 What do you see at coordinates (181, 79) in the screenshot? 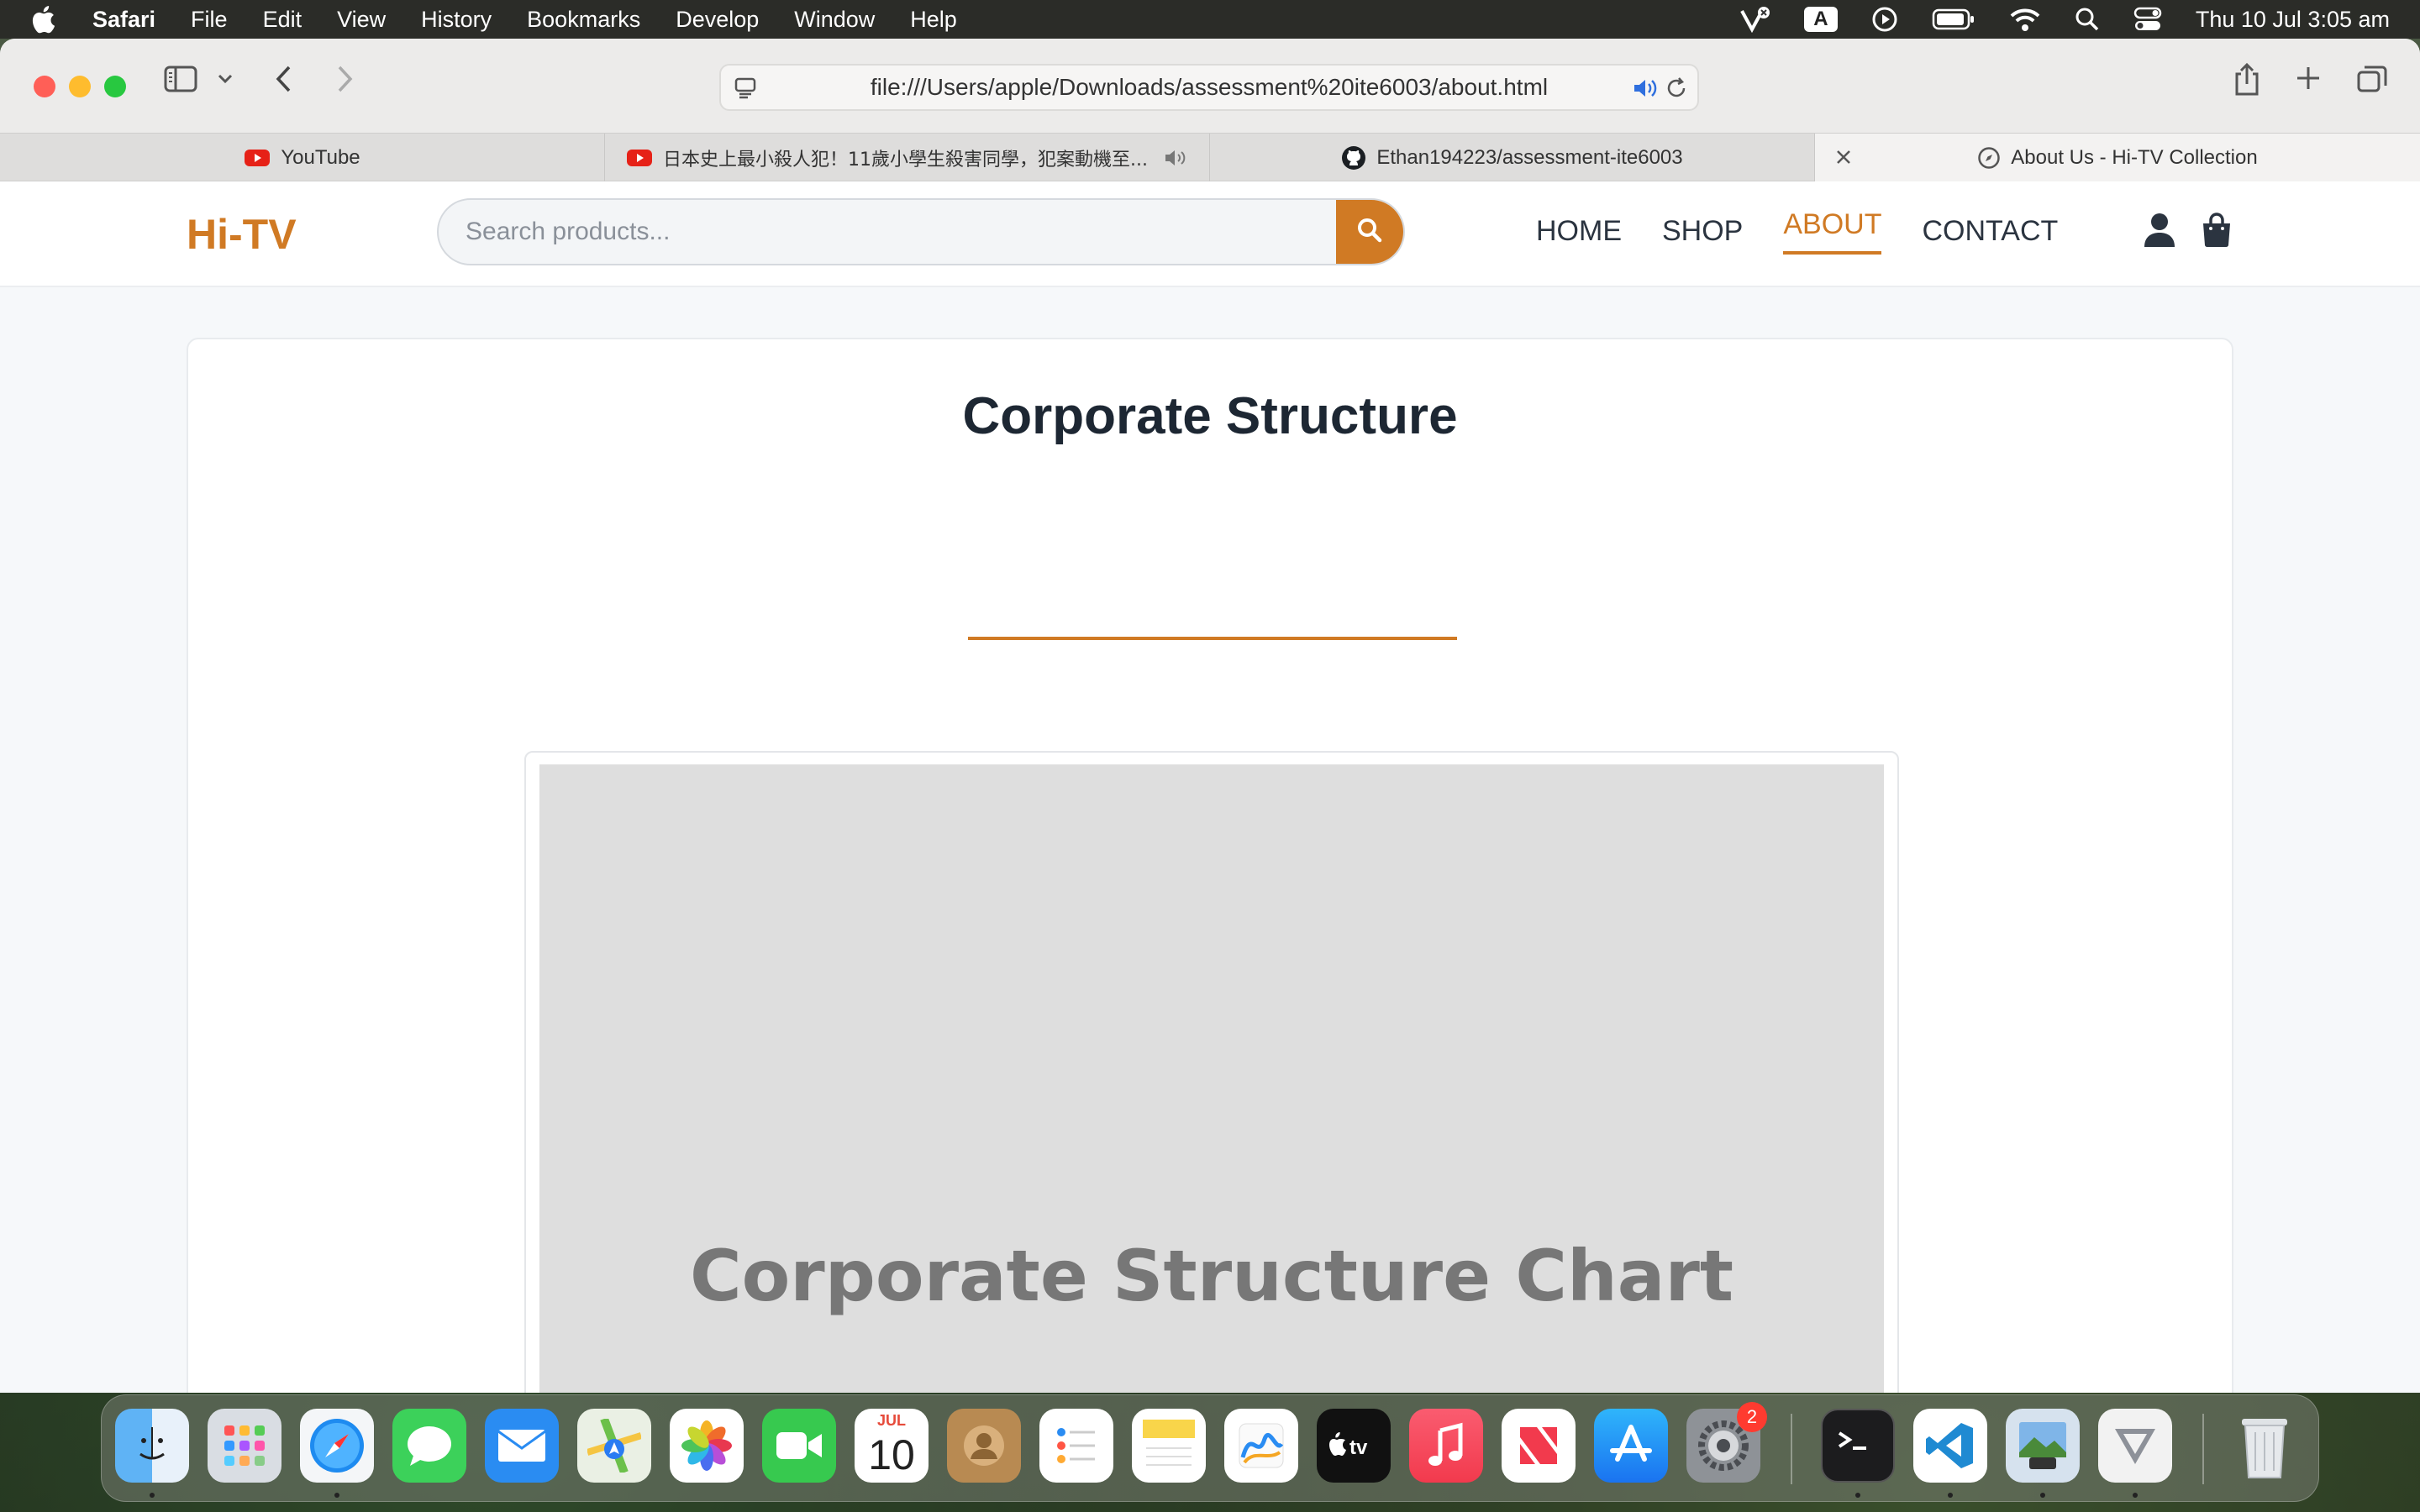
I see `sidebar-toggle-icon` at bounding box center [181, 79].